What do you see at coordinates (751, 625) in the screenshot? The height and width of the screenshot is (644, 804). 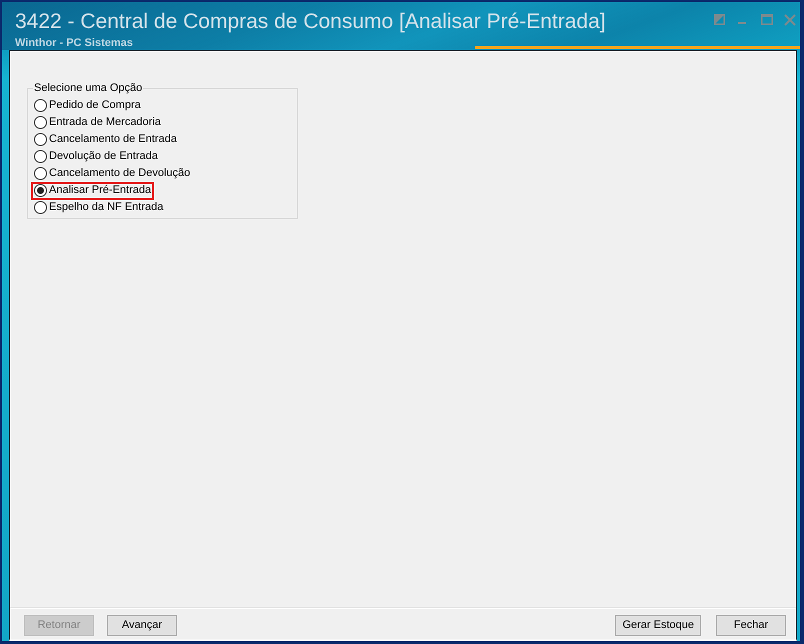 I see `dialog-button: Fechar` at bounding box center [751, 625].